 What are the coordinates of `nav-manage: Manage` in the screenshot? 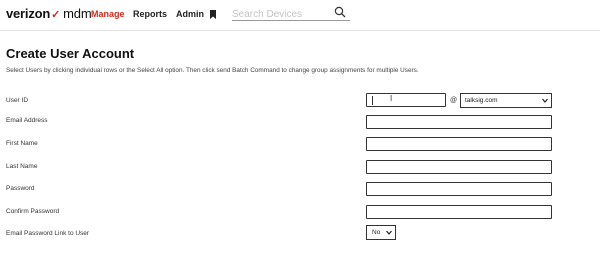 It's located at (108, 14).